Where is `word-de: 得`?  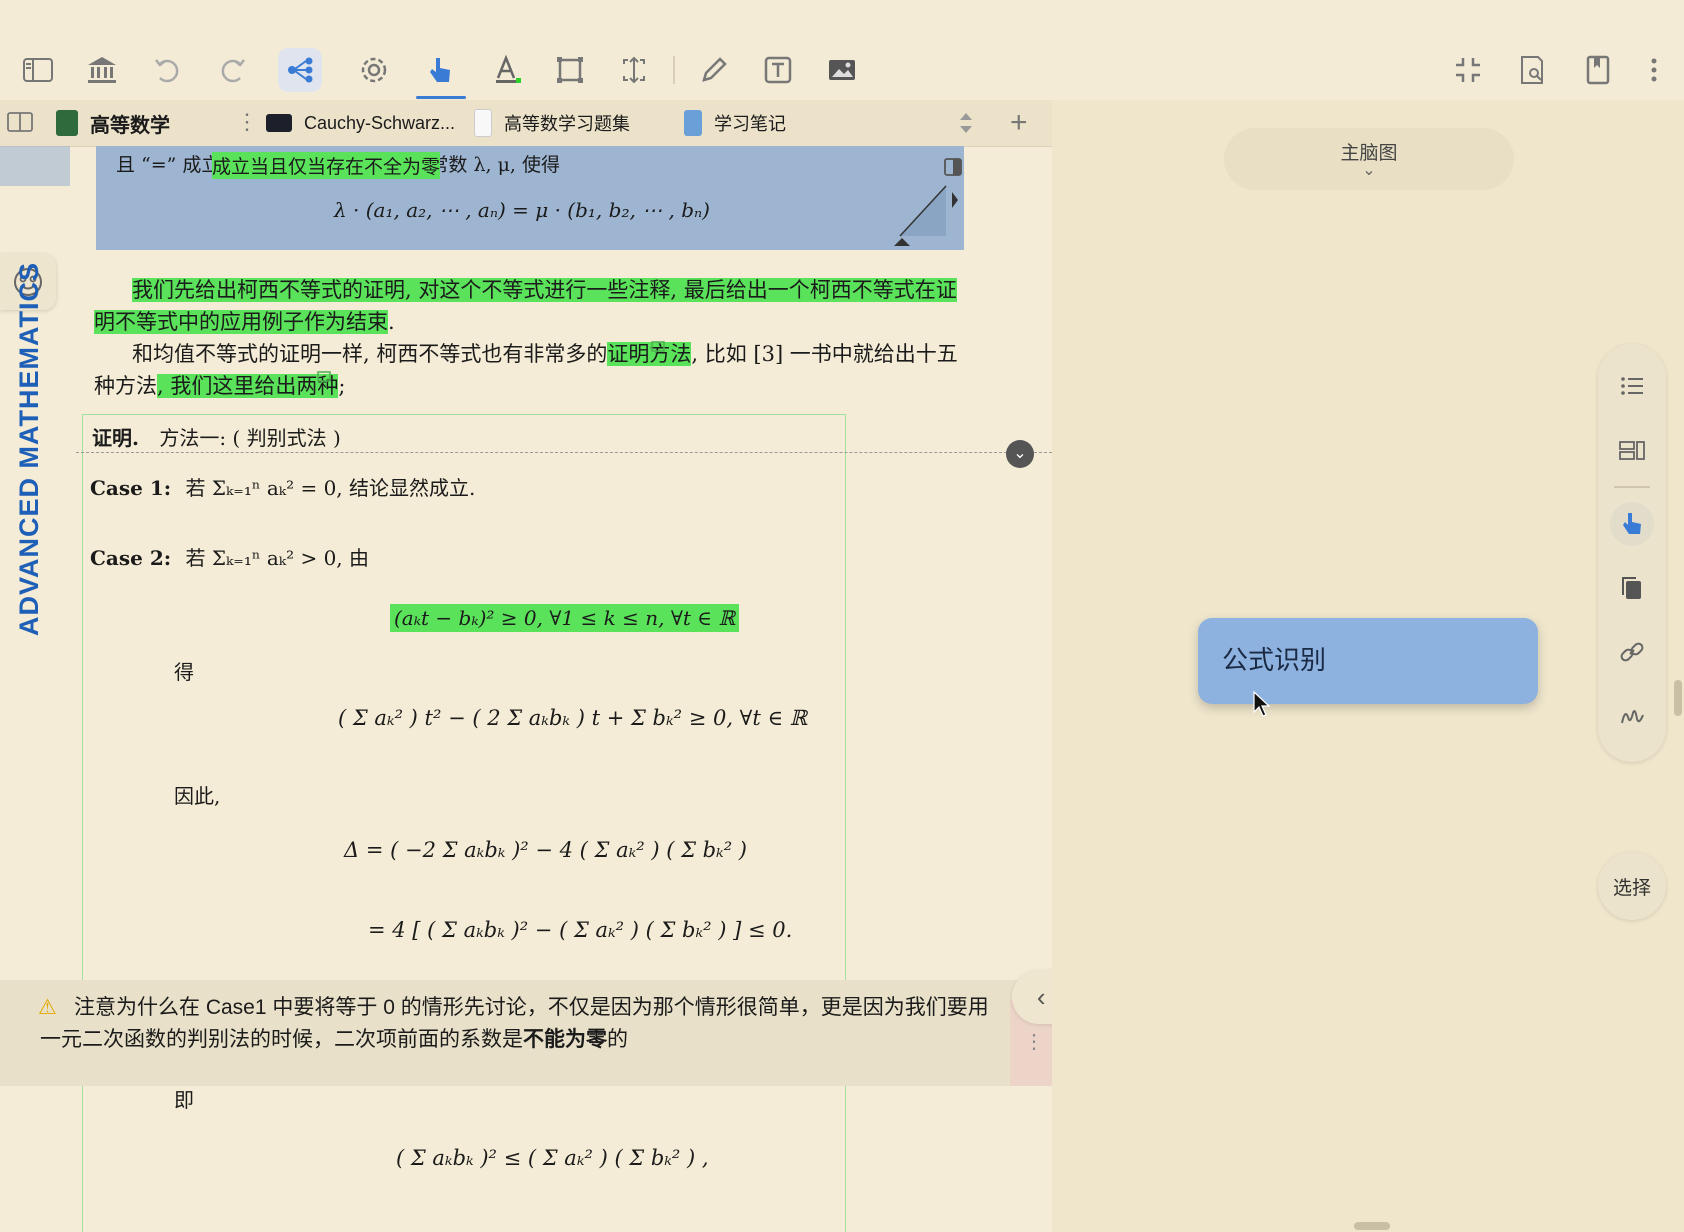
word-de: 得 is located at coordinates (184, 672).